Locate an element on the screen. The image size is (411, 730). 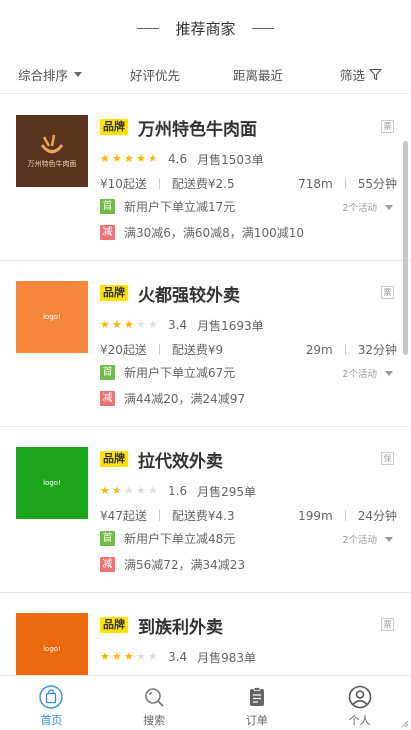
brand-badge: 品牌 is located at coordinates (114, 127).